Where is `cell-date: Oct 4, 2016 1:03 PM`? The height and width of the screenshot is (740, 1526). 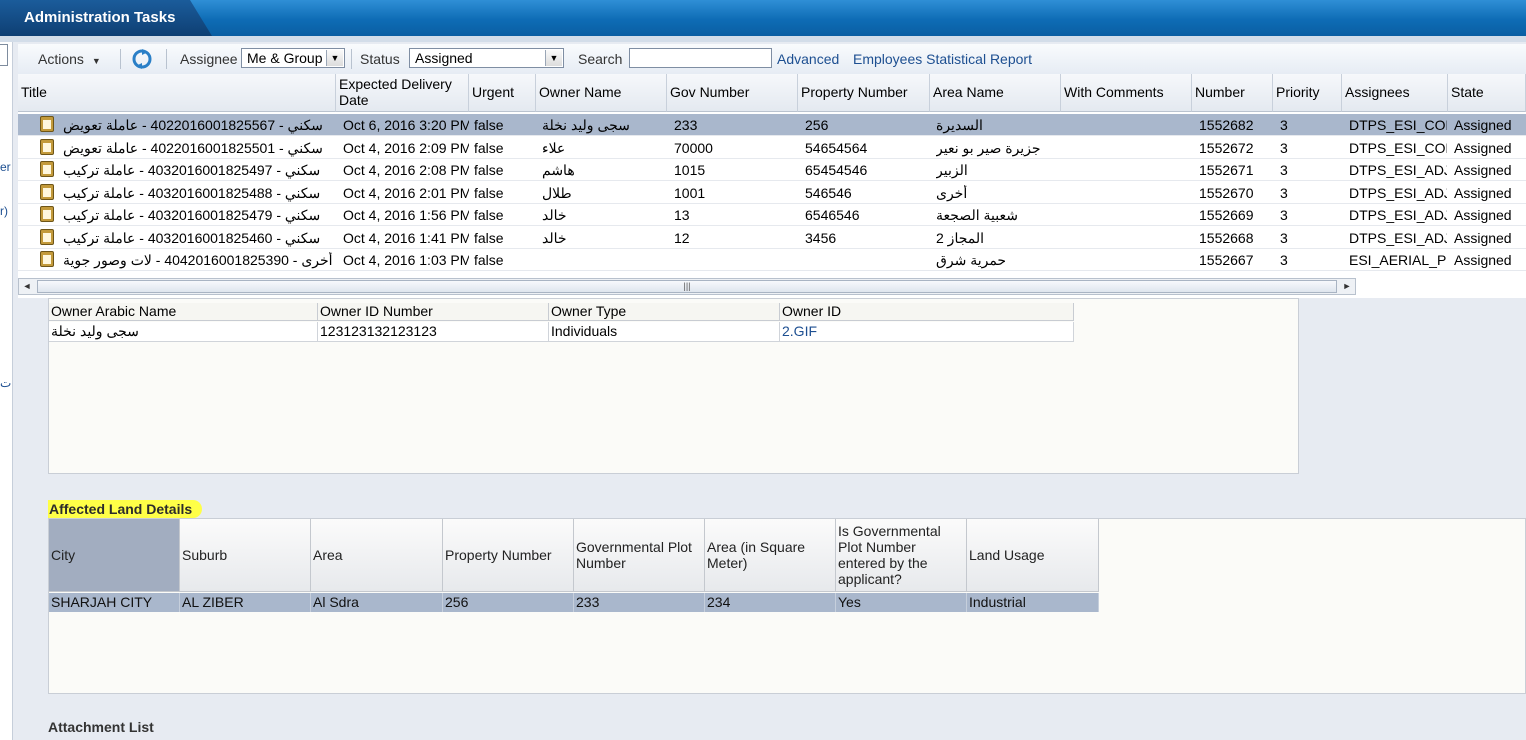
cell-date: Oct 4, 2016 1:03 PM is located at coordinates (406, 260).